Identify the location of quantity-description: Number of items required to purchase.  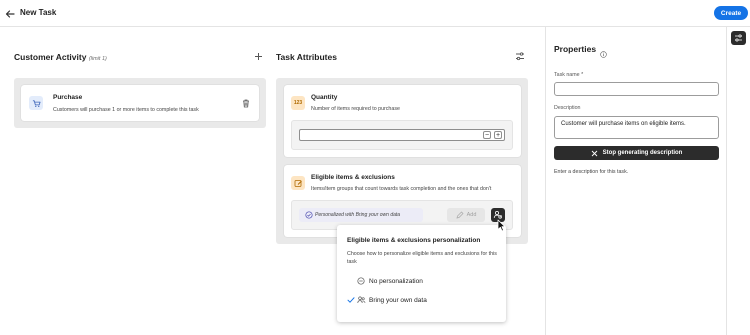
(355, 109).